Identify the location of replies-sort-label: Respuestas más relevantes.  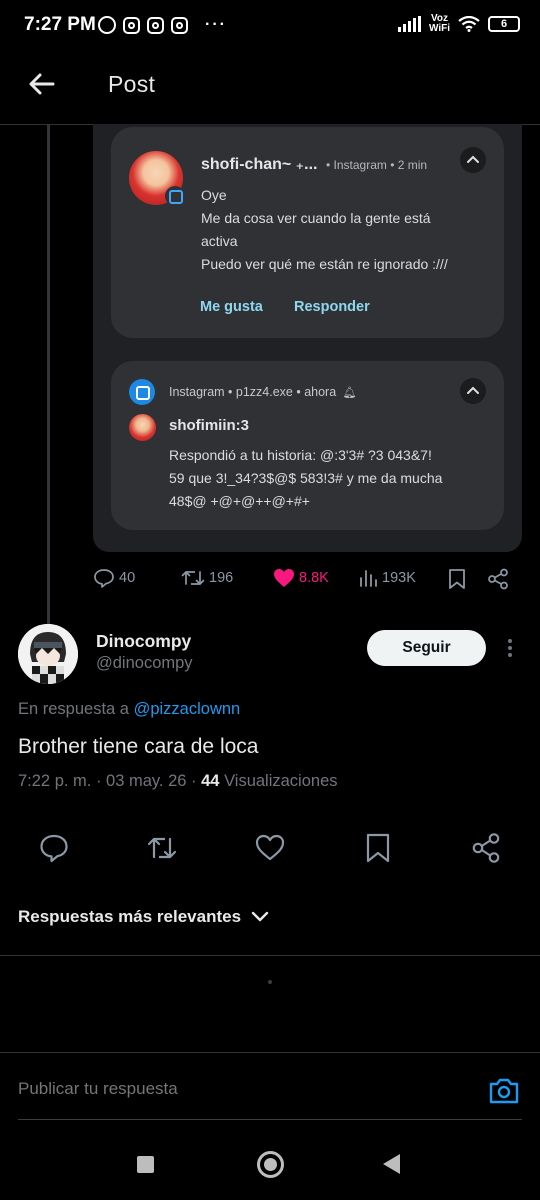
(130, 916).